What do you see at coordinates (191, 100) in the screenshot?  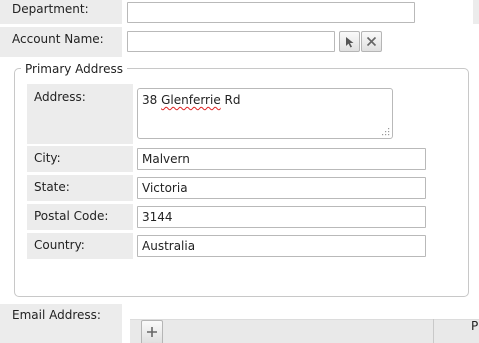 I see `address-value-misspelled: Glenferrie` at bounding box center [191, 100].